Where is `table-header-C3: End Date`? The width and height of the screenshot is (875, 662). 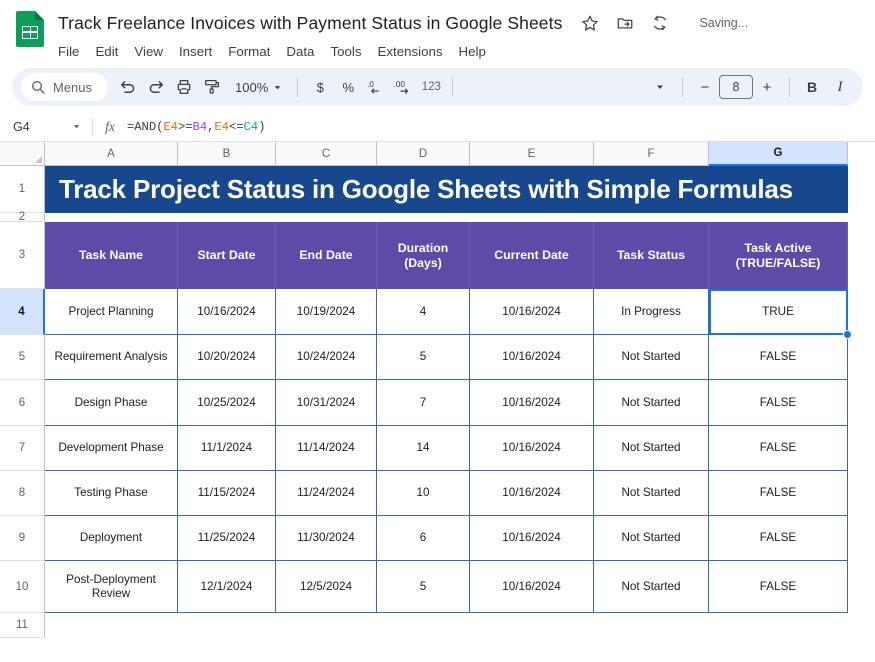
table-header-C3: End Date is located at coordinates (326, 255).